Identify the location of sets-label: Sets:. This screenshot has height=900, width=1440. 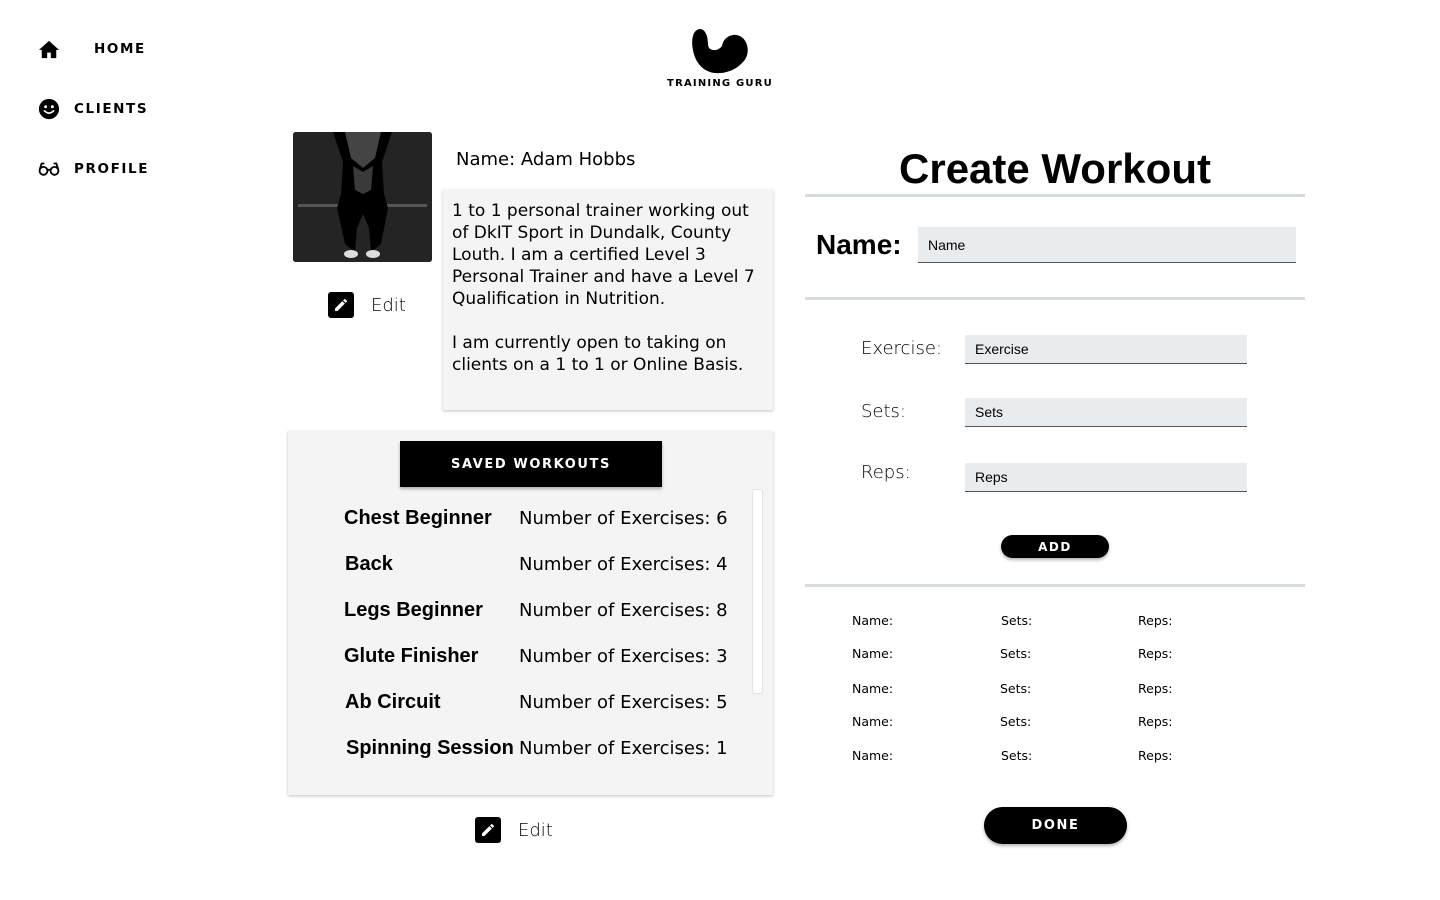
(883, 411).